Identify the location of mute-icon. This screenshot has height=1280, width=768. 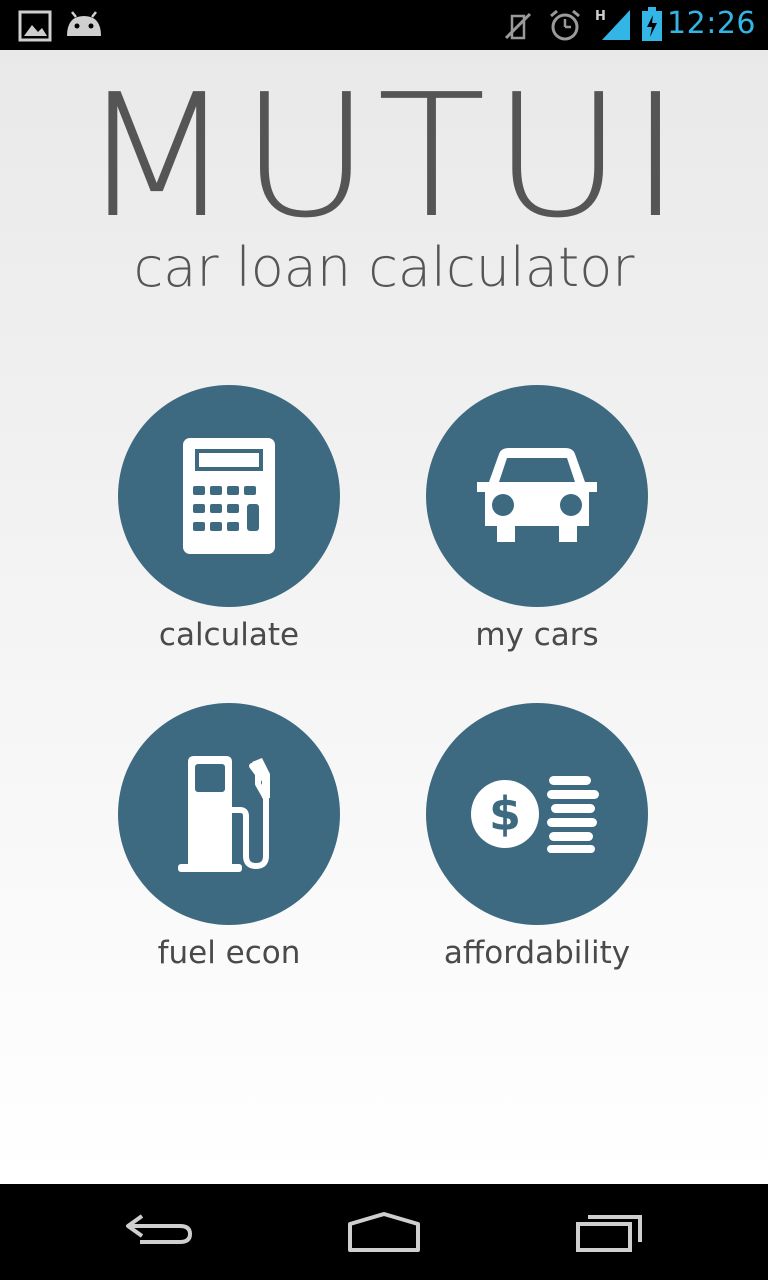
(518, 28).